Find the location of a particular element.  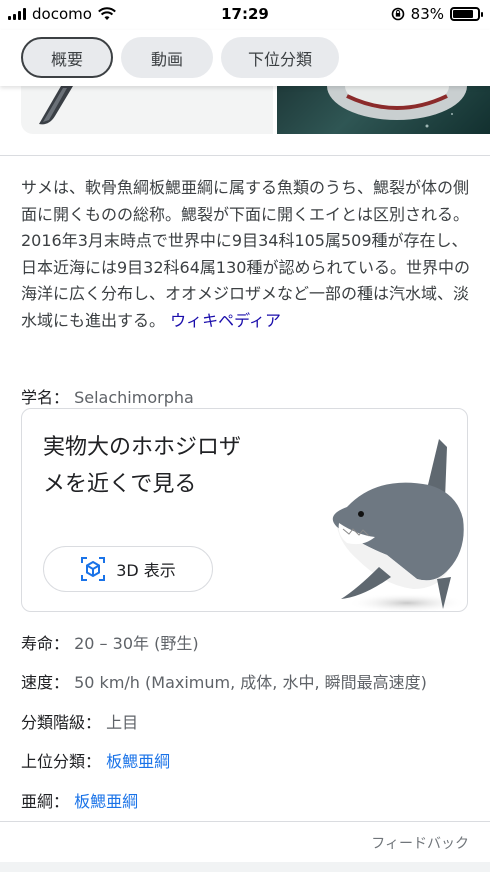

subclass-link: 板鰓亜綱 is located at coordinates (106, 801).